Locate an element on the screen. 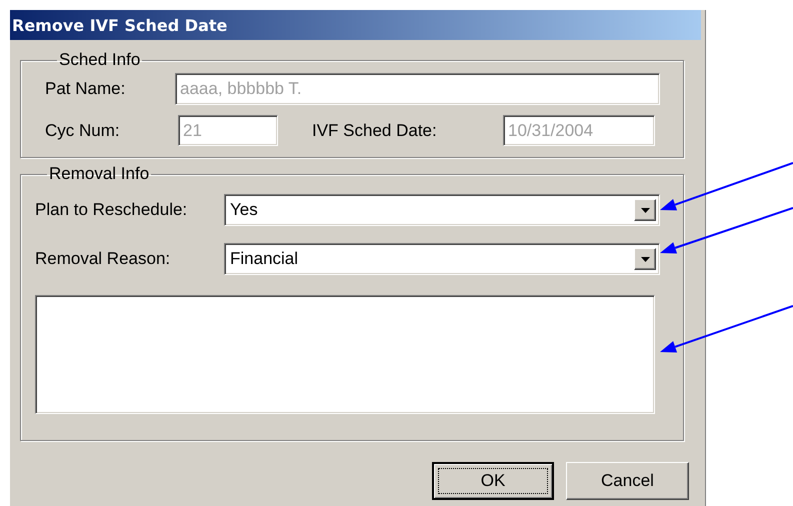  window-title: Remove IVF Sched Date is located at coordinates (355, 25).